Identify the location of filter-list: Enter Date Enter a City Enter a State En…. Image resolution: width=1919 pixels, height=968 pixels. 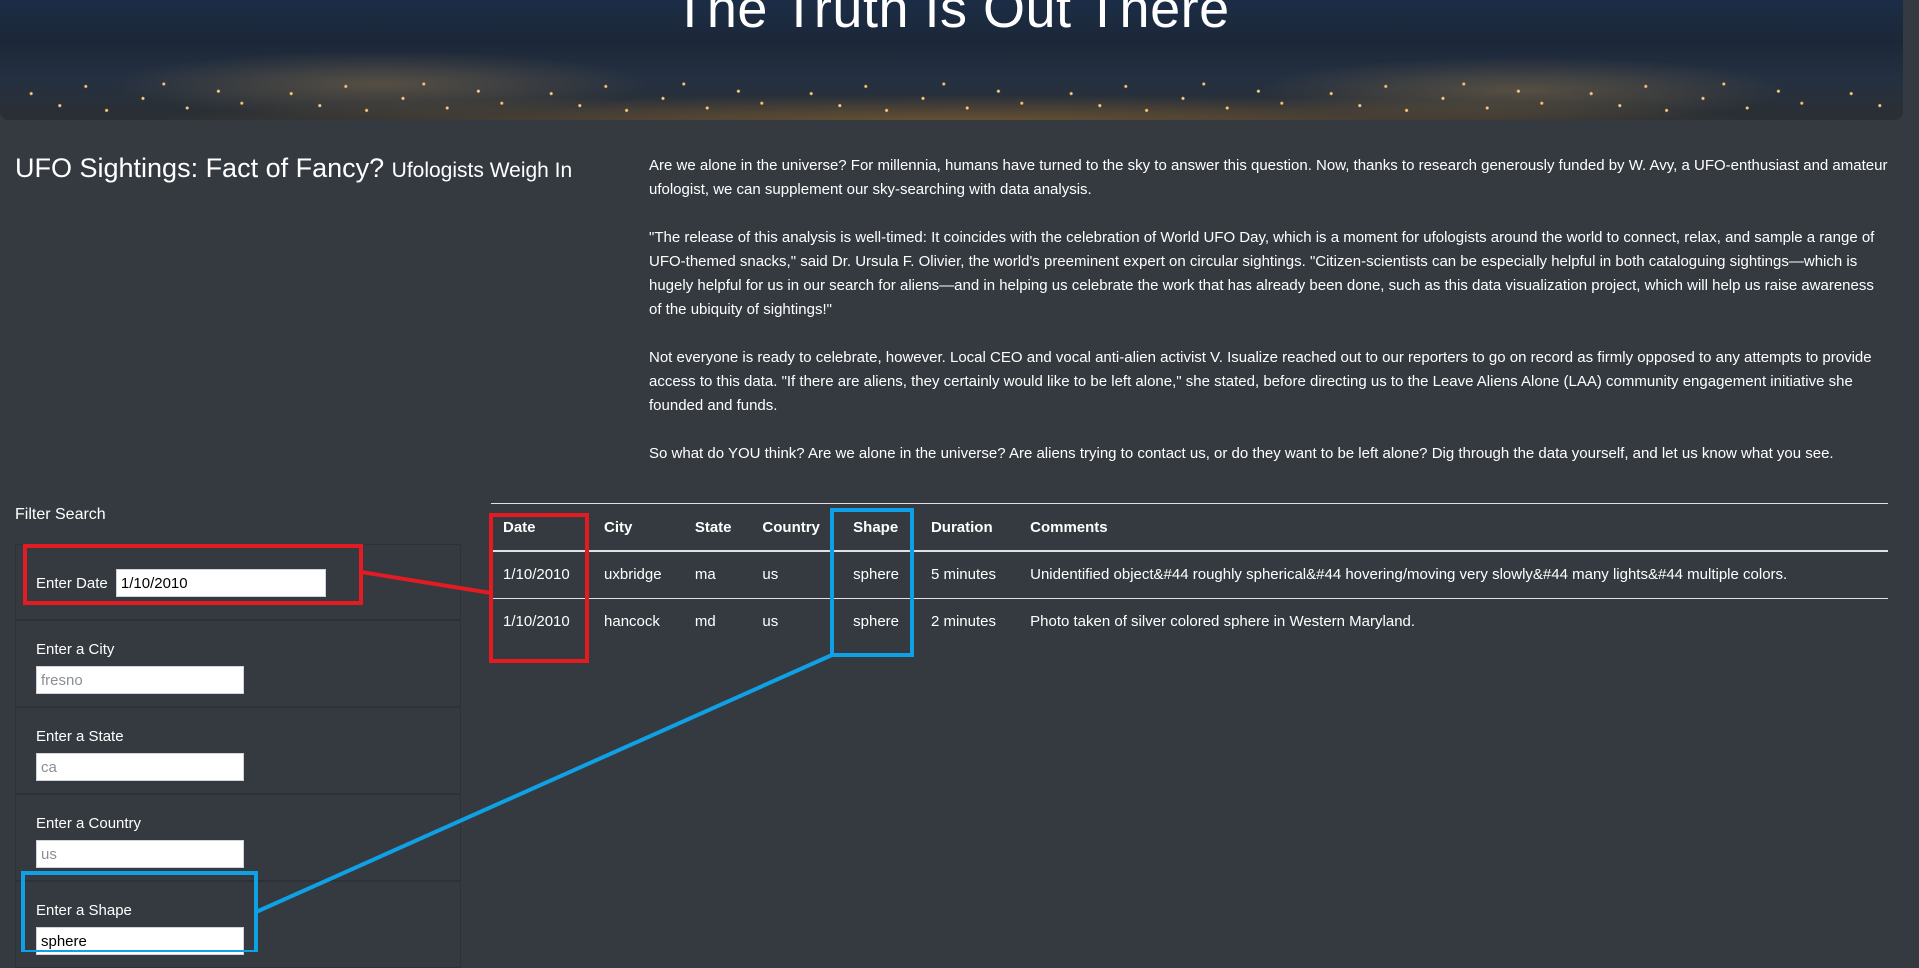
(238, 756).